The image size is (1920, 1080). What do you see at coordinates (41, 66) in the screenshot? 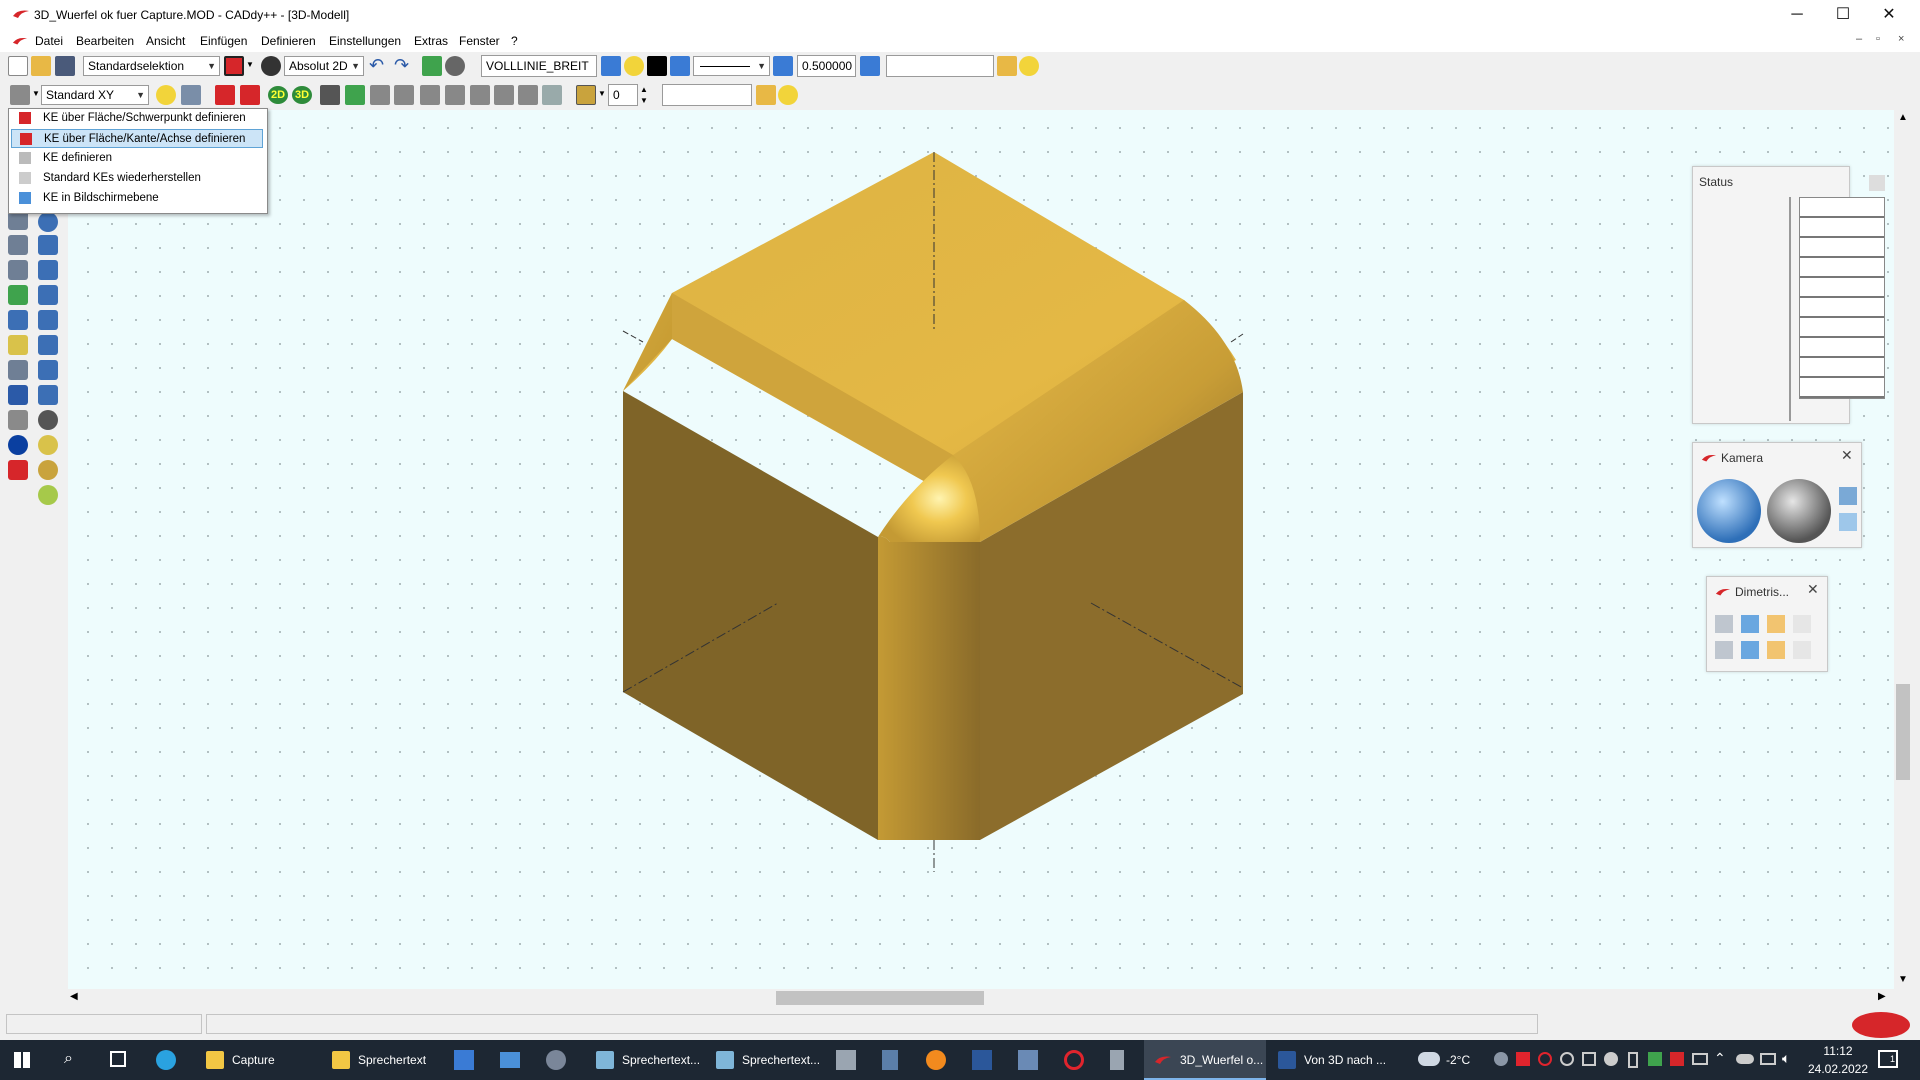
I see `open-folder-icon` at bounding box center [41, 66].